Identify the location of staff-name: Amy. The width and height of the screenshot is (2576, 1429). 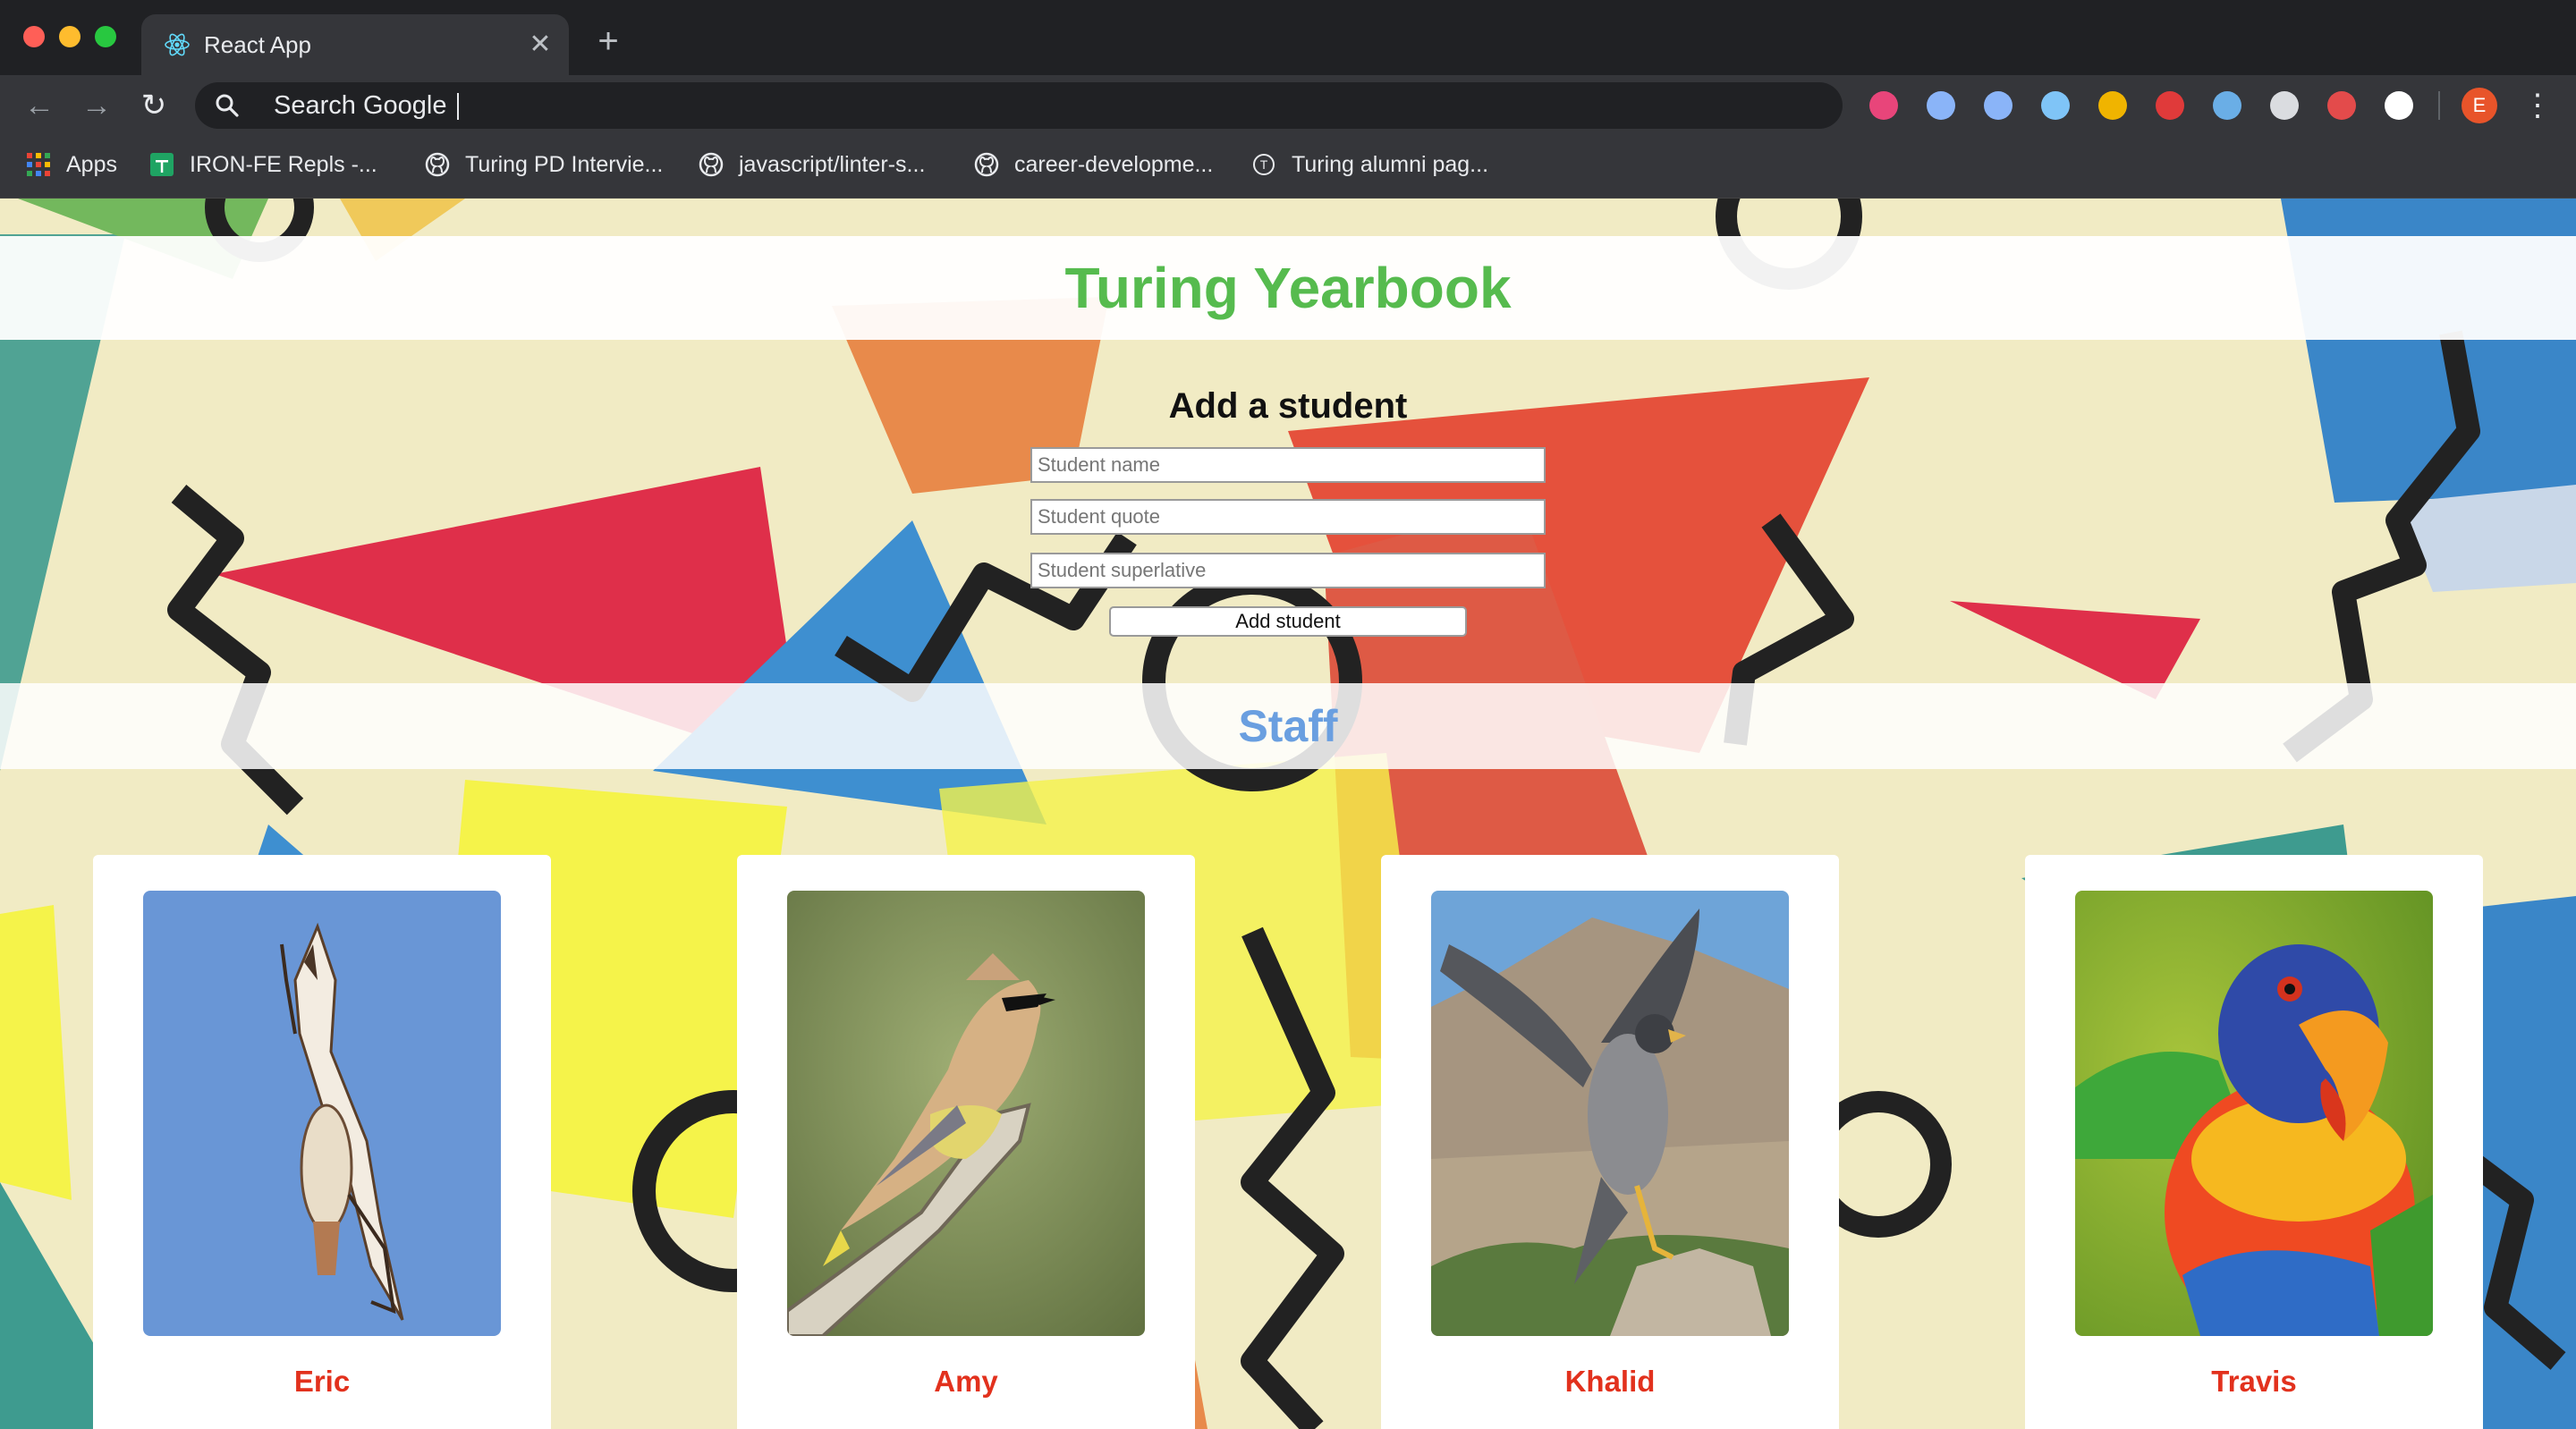
(966, 1381).